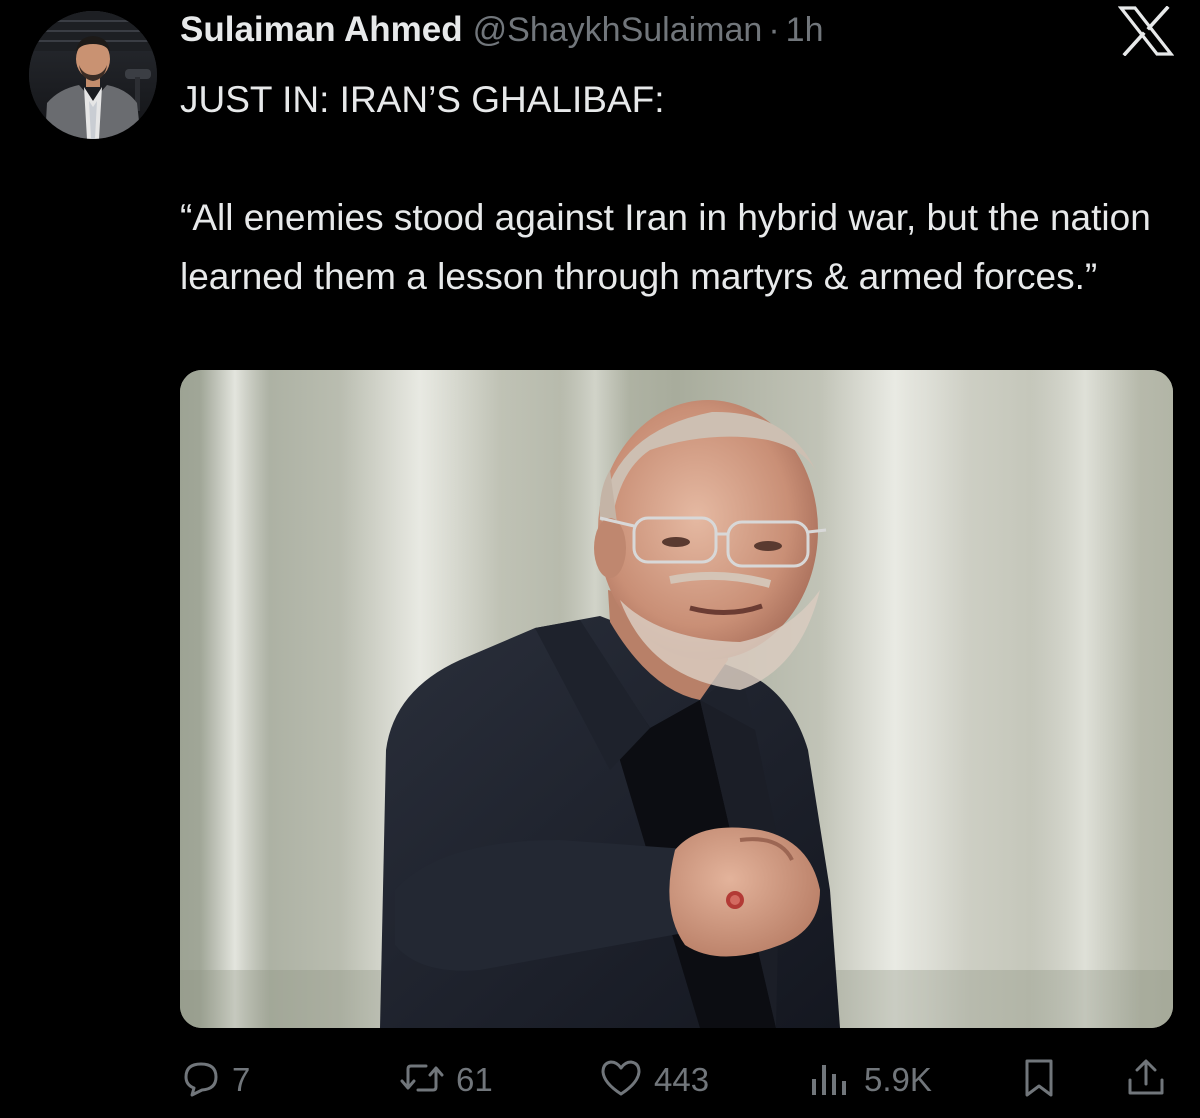 Image resolution: width=1200 pixels, height=1118 pixels. I want to click on author-name: Sulaiman Ahmed, so click(321, 29).